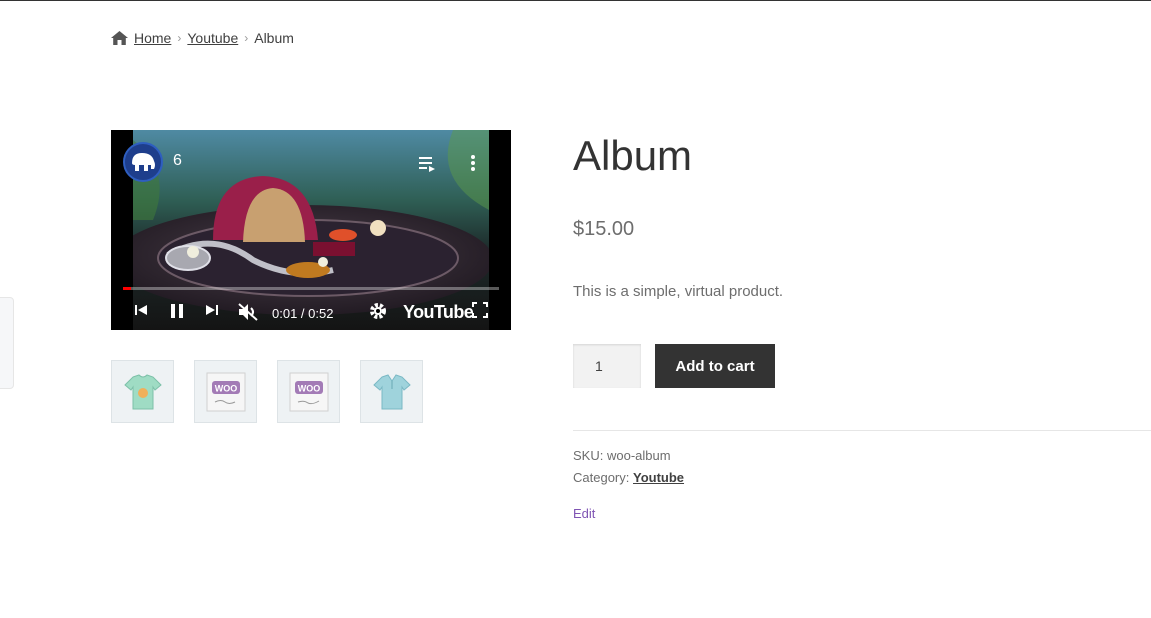 The height and width of the screenshot is (618, 1151). What do you see at coordinates (588, 455) in the screenshot?
I see `sku-label: SKU:` at bounding box center [588, 455].